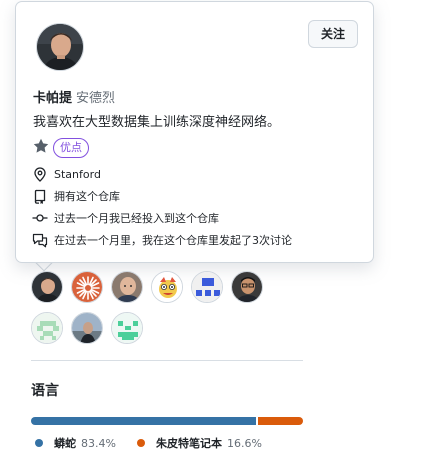 The width and height of the screenshot is (443, 455). I want to click on location-icon, so click(40, 174).